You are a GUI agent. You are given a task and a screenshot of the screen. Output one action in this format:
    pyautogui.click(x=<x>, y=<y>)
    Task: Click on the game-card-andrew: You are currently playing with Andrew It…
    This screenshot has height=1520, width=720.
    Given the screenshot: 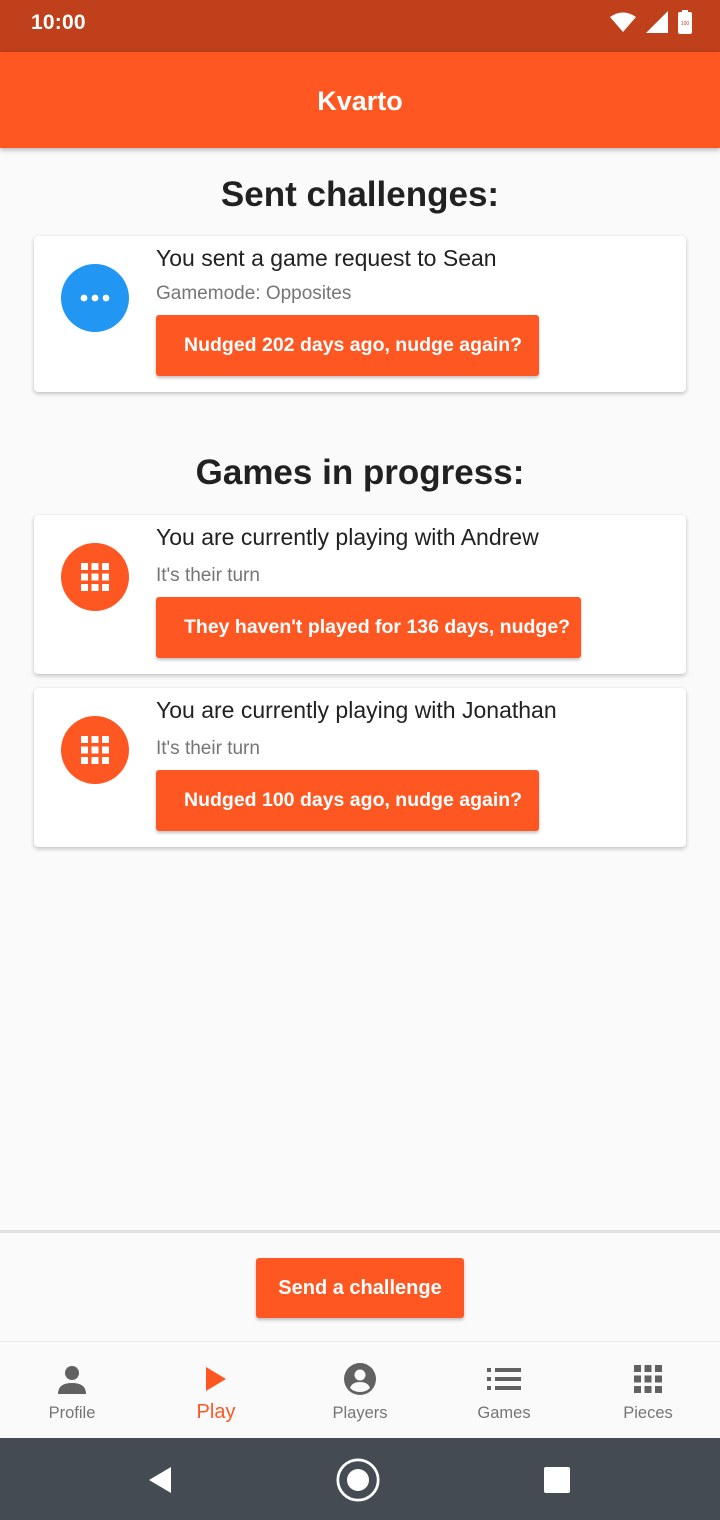 What is the action you would take?
    pyautogui.click(x=360, y=594)
    